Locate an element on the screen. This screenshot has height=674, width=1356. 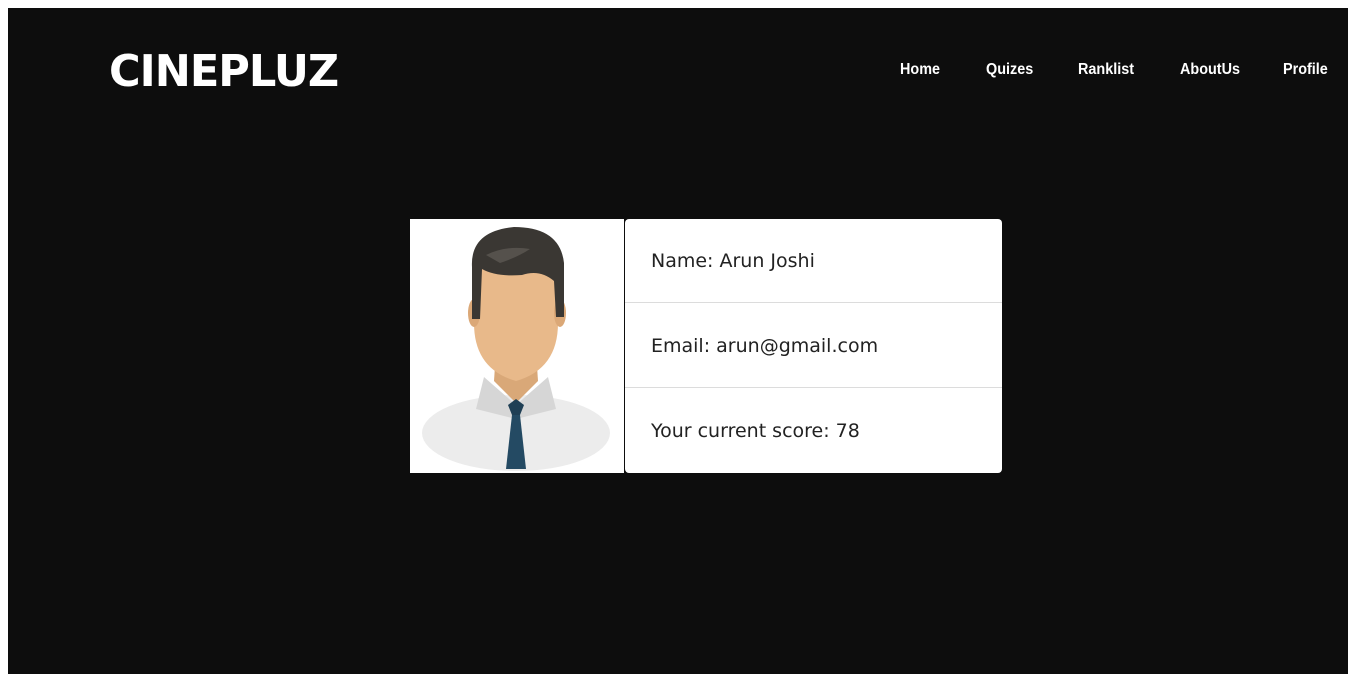
user-avatar-icon is located at coordinates (516, 349).